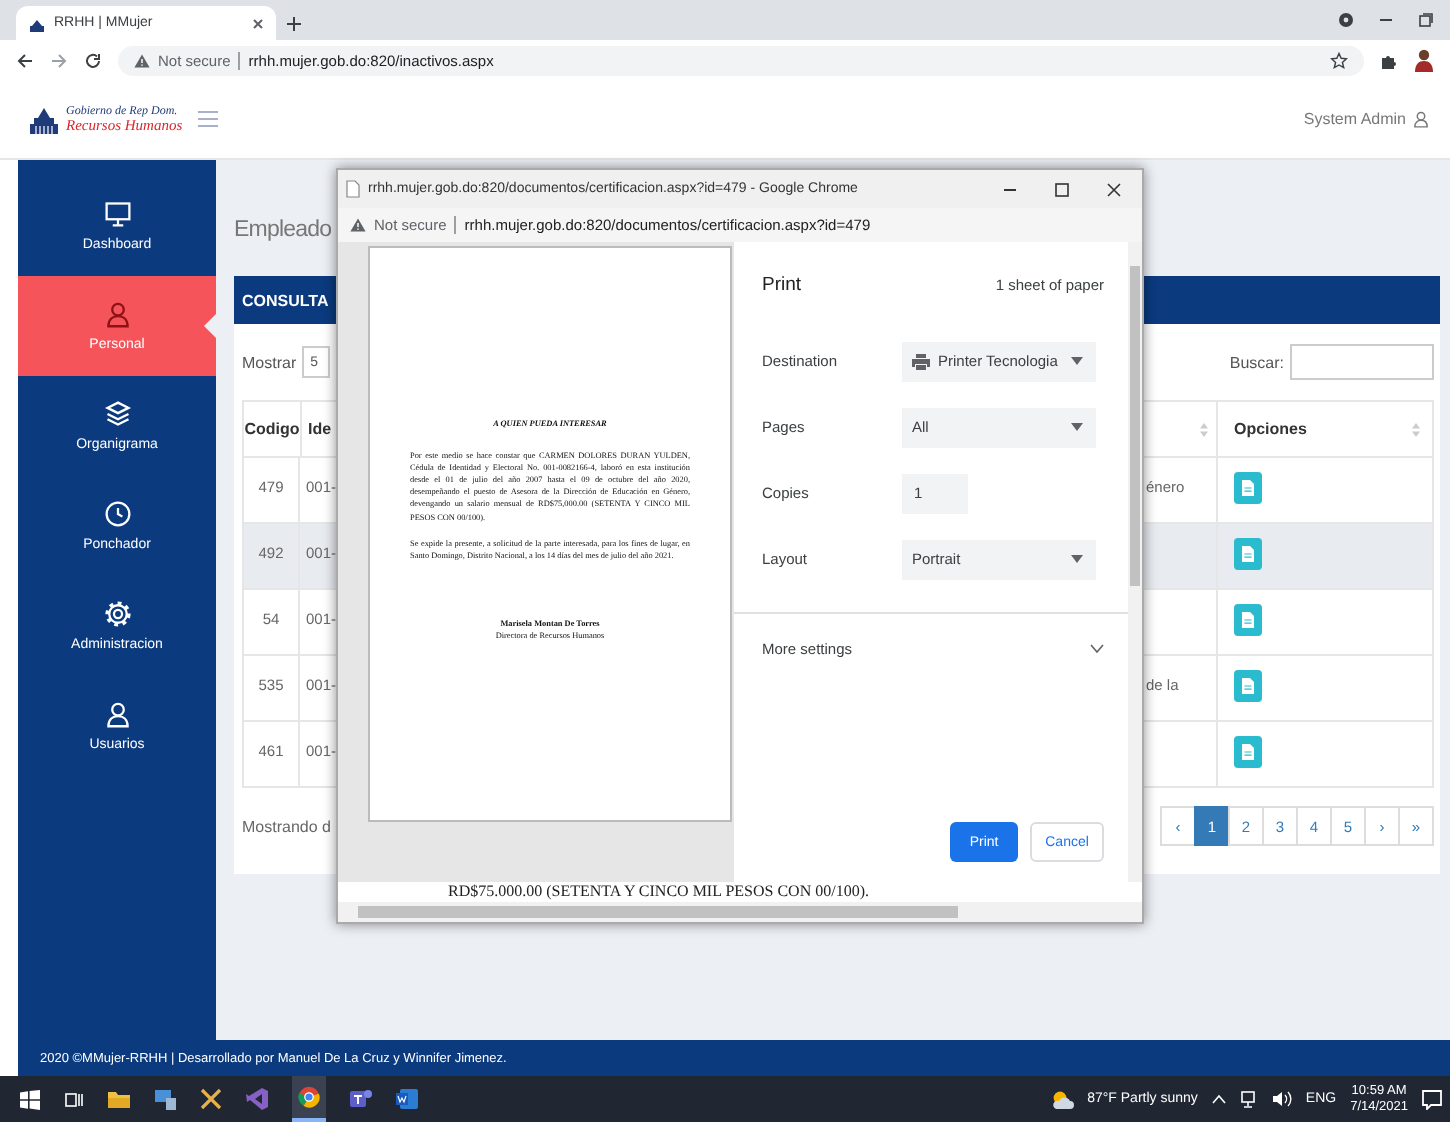 This screenshot has height=1122, width=1450. Describe the element at coordinates (117, 214) in the screenshot. I see `monitor-icon` at that location.